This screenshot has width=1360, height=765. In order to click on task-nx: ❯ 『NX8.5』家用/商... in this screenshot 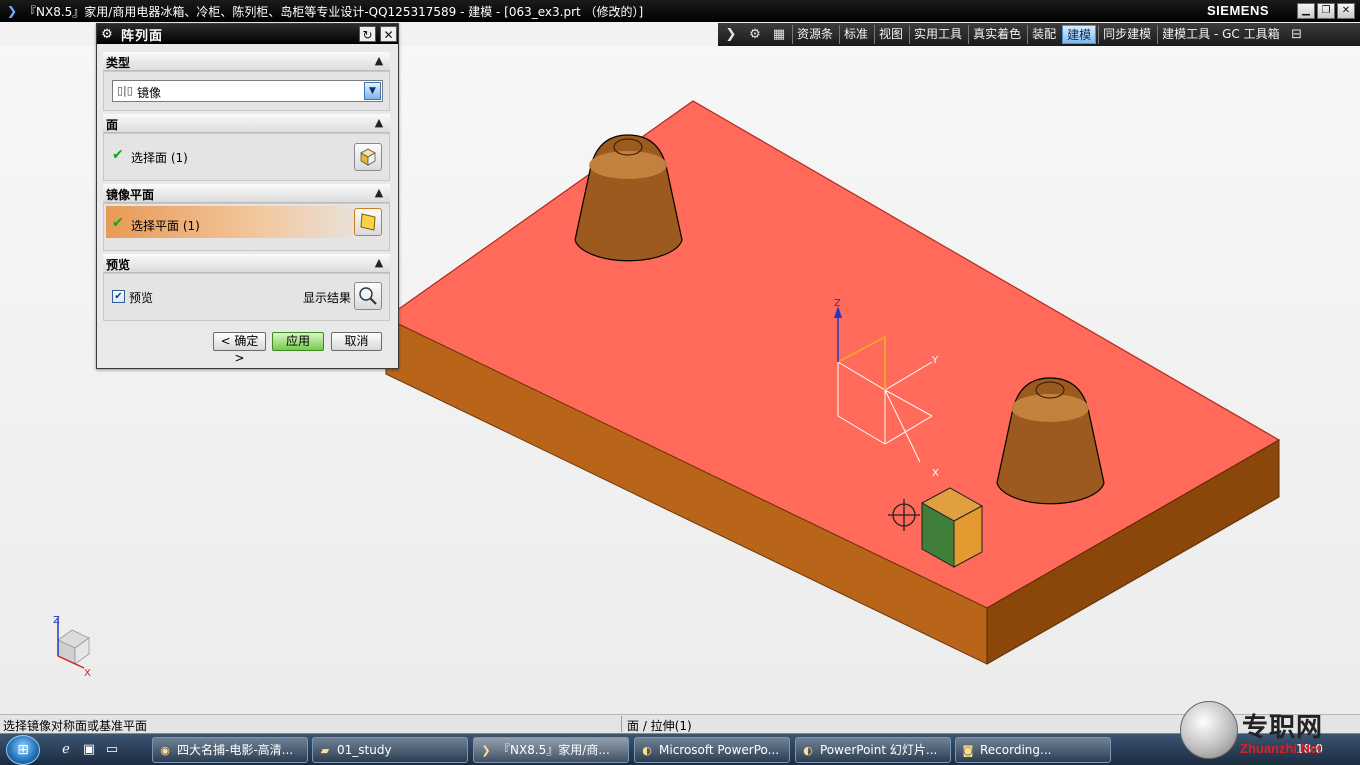, I will do `click(551, 750)`.